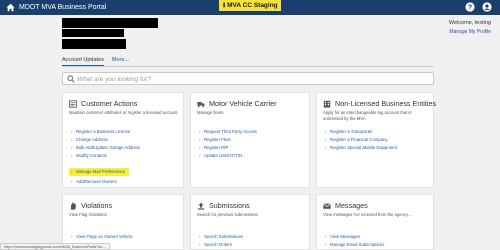  Describe the element at coordinates (71, 79) in the screenshot. I see `search-icon` at that location.